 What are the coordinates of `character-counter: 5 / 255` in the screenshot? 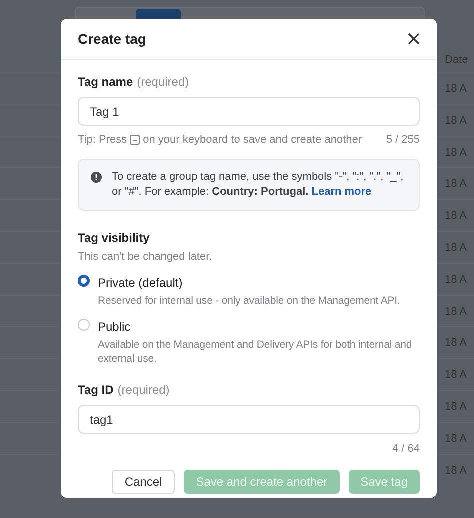 It's located at (403, 140).